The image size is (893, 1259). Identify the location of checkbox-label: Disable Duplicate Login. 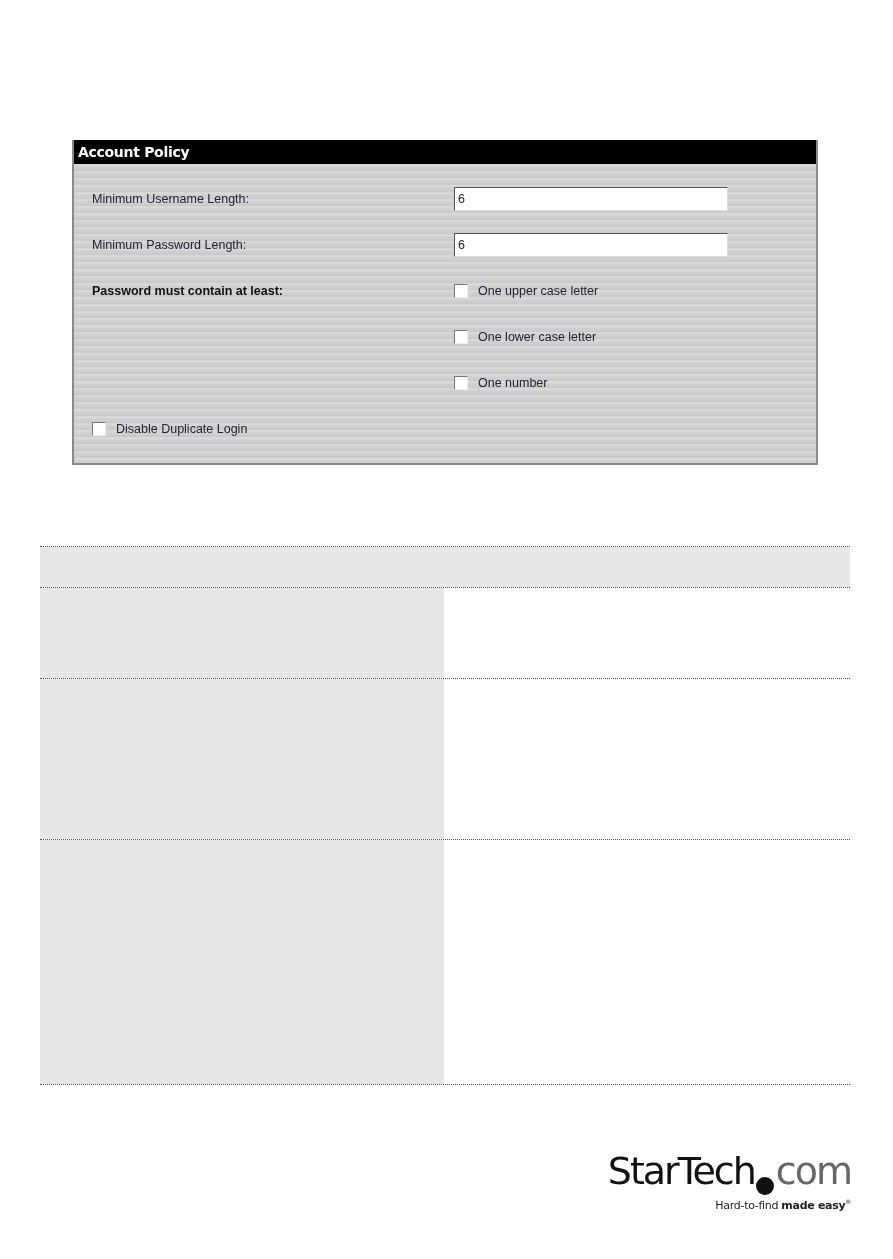
(182, 429).